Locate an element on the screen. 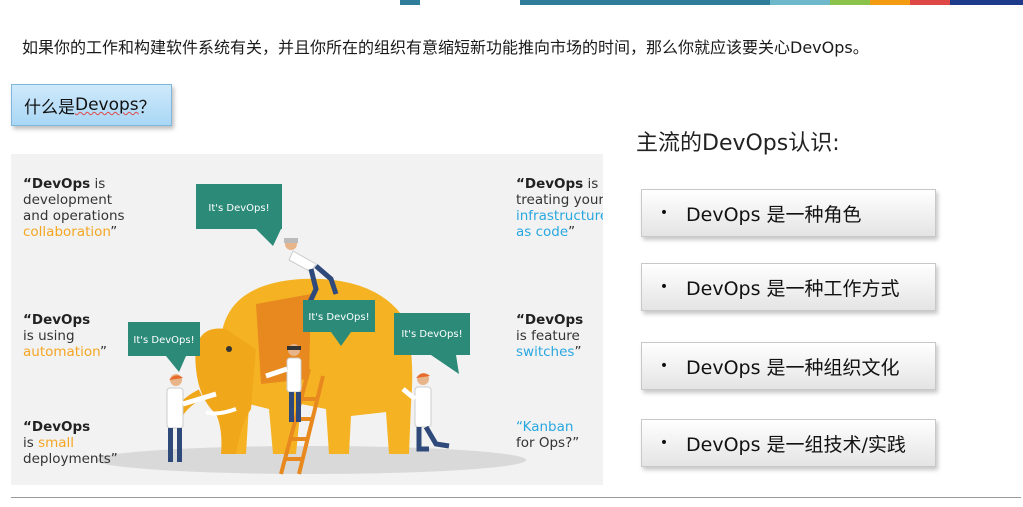 Image resolution: width=1023 pixels, height=507 pixels. top-accent-bar is located at coordinates (511, 4).